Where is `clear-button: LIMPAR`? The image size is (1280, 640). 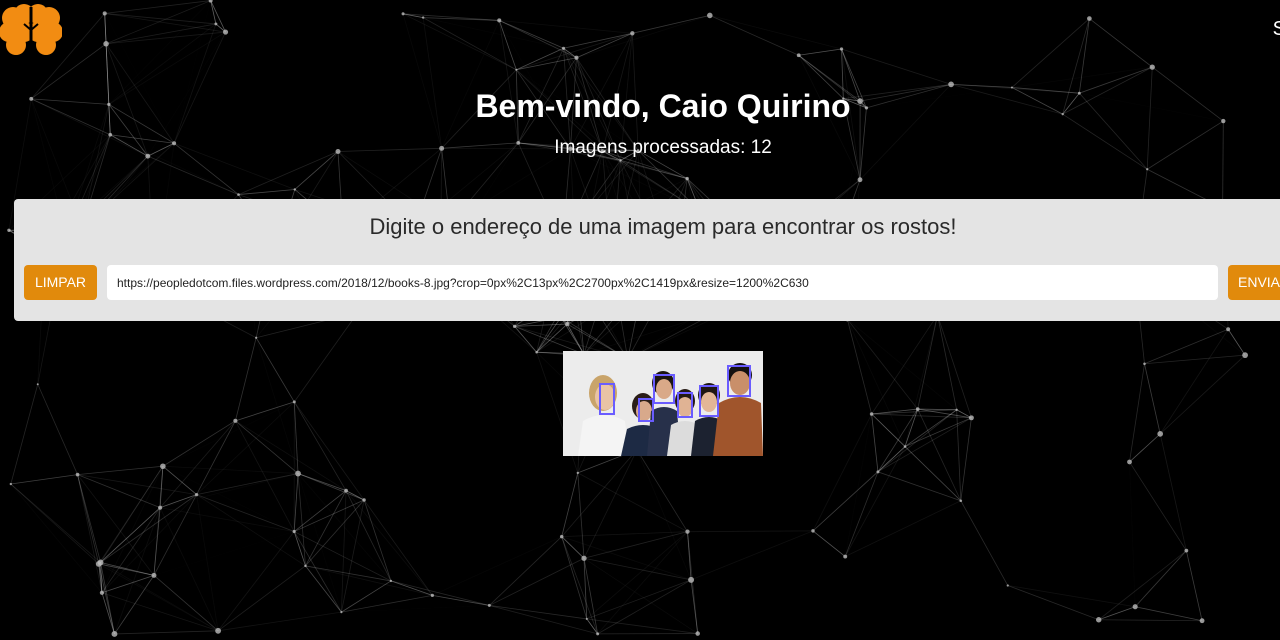 clear-button: LIMPAR is located at coordinates (60, 282).